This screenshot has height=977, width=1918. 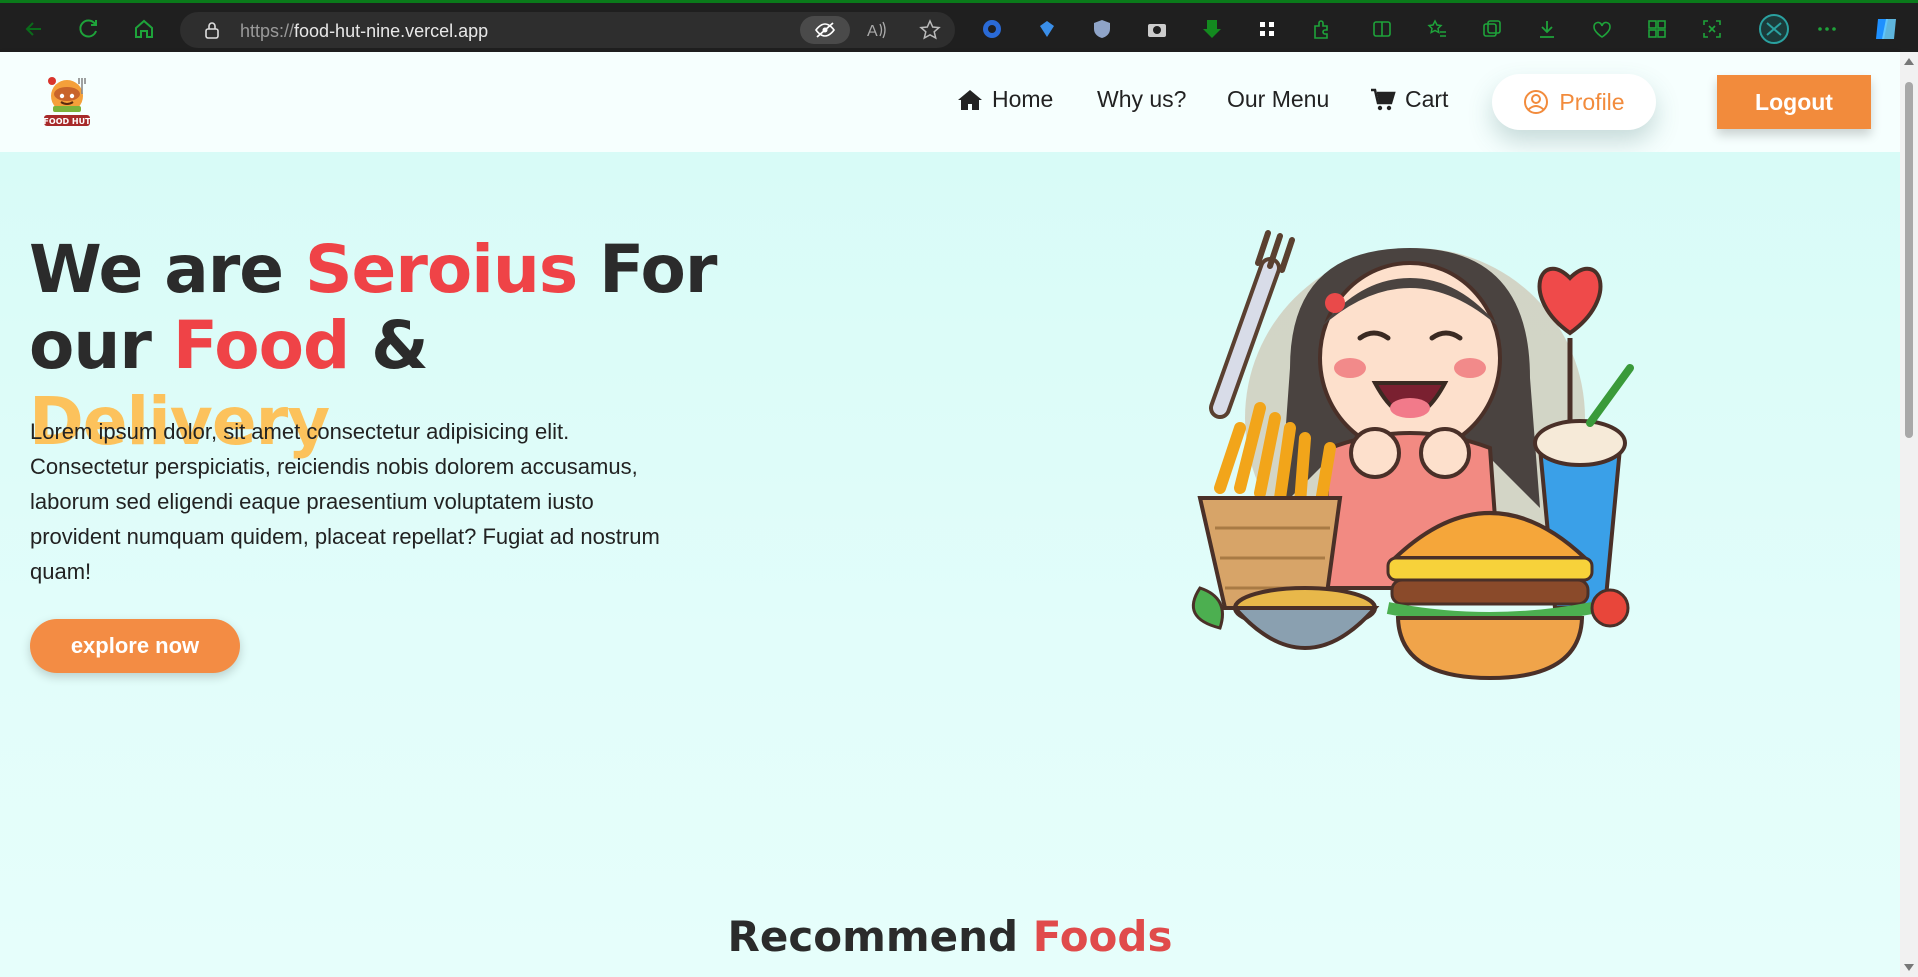 I want to click on hero-title-accent: Food, so click(x=261, y=345).